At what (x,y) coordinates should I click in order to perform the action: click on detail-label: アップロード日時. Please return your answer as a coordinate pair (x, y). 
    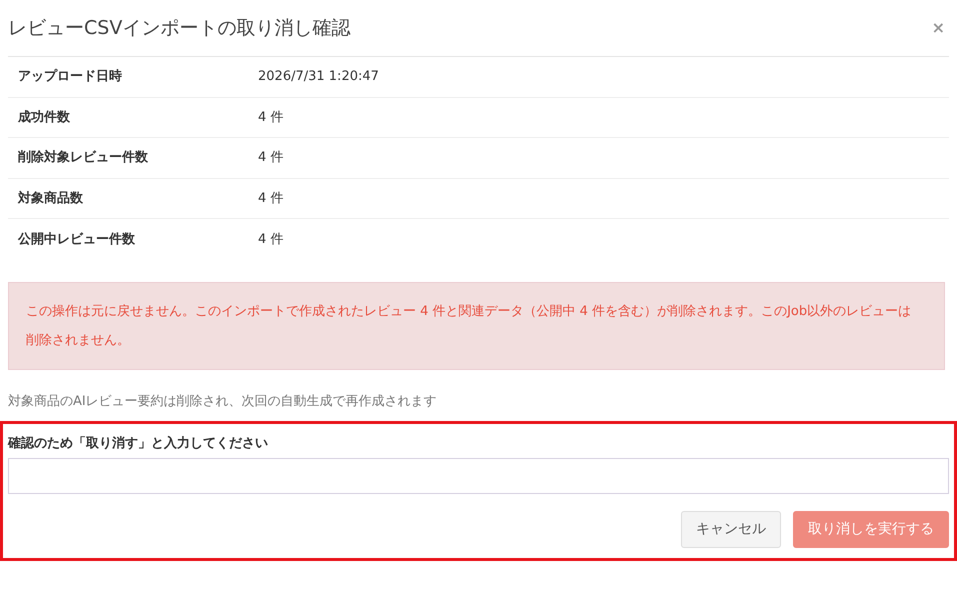
    Looking at the image, I should click on (70, 77).